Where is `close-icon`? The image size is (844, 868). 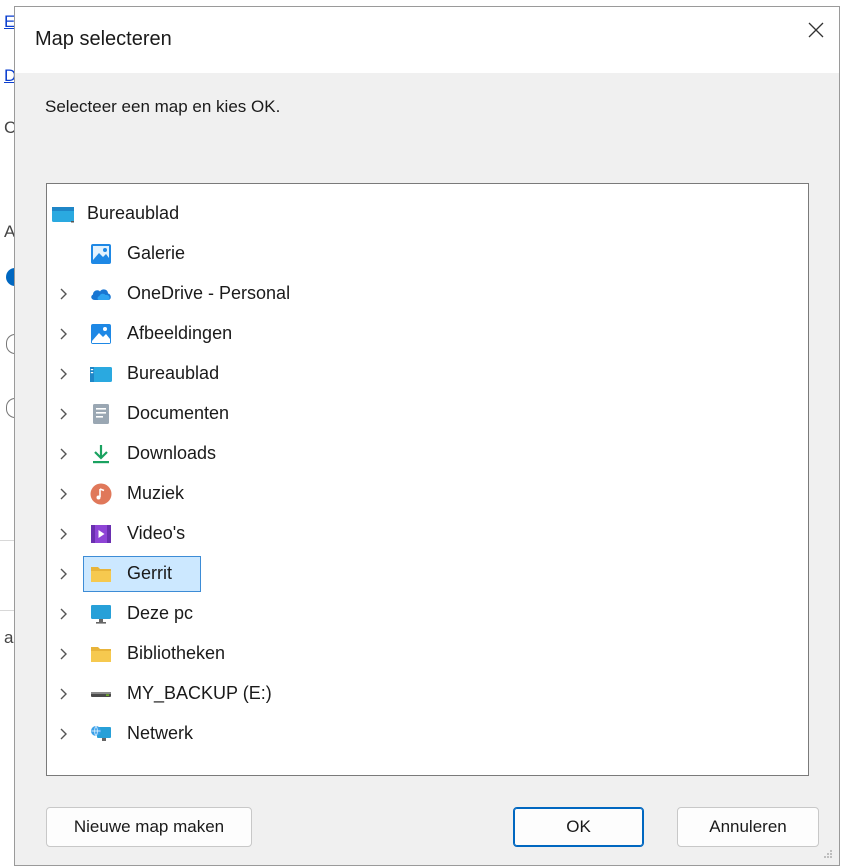 close-icon is located at coordinates (816, 30).